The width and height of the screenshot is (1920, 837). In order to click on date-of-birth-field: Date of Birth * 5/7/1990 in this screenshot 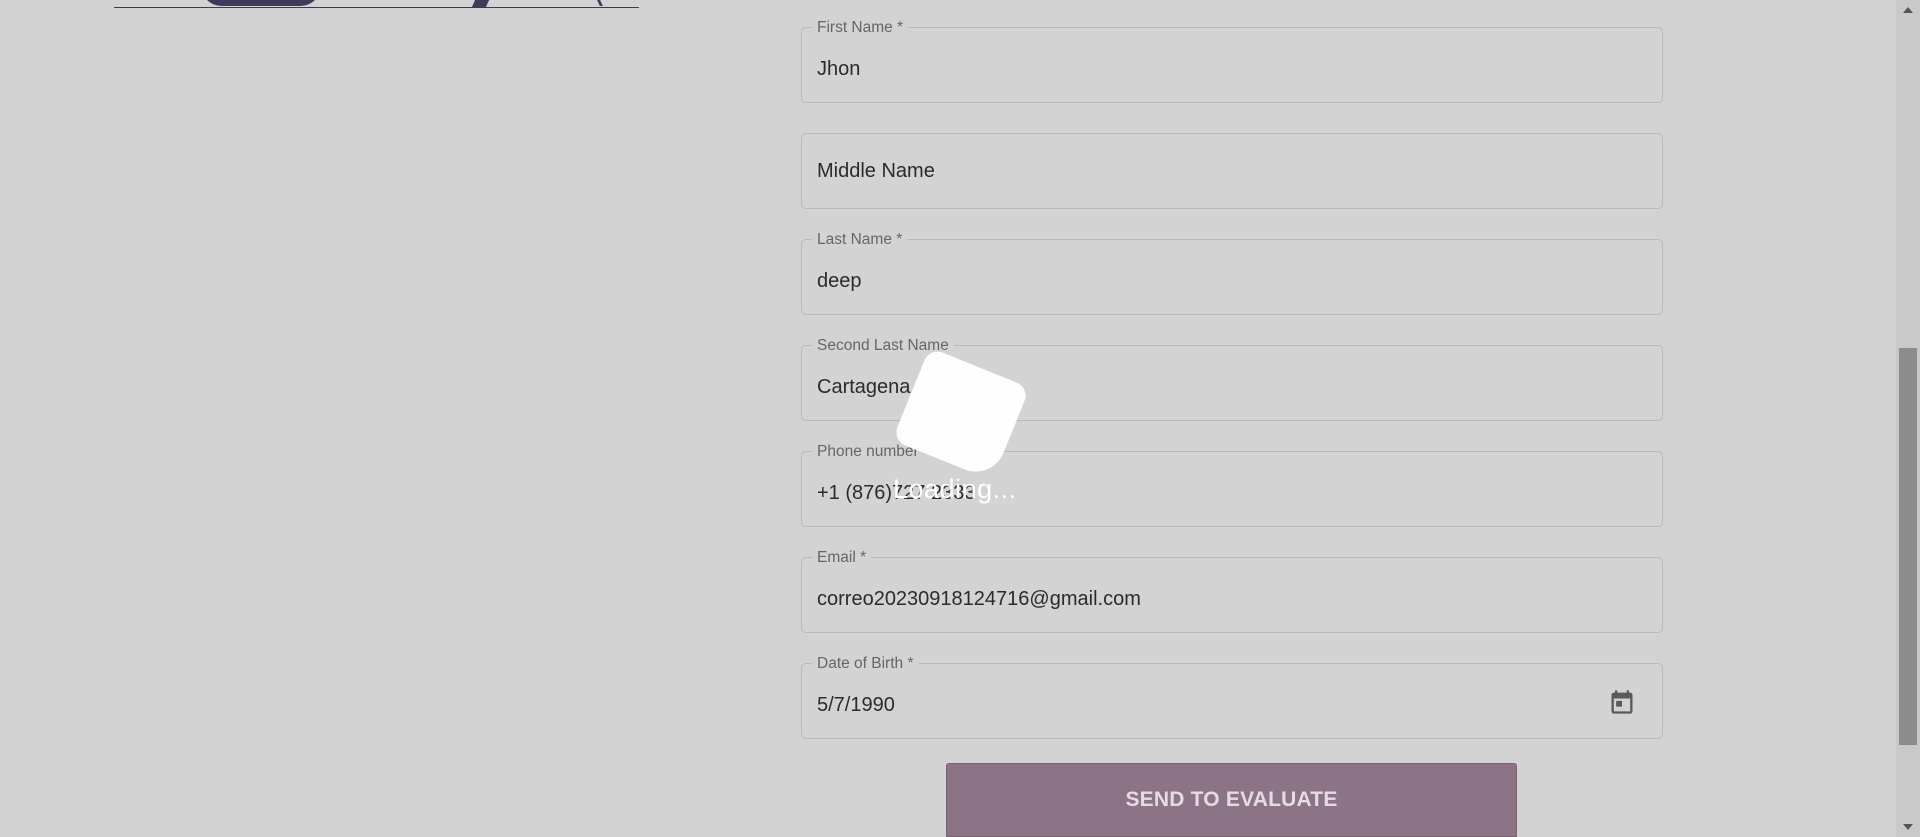, I will do `click(1232, 698)`.